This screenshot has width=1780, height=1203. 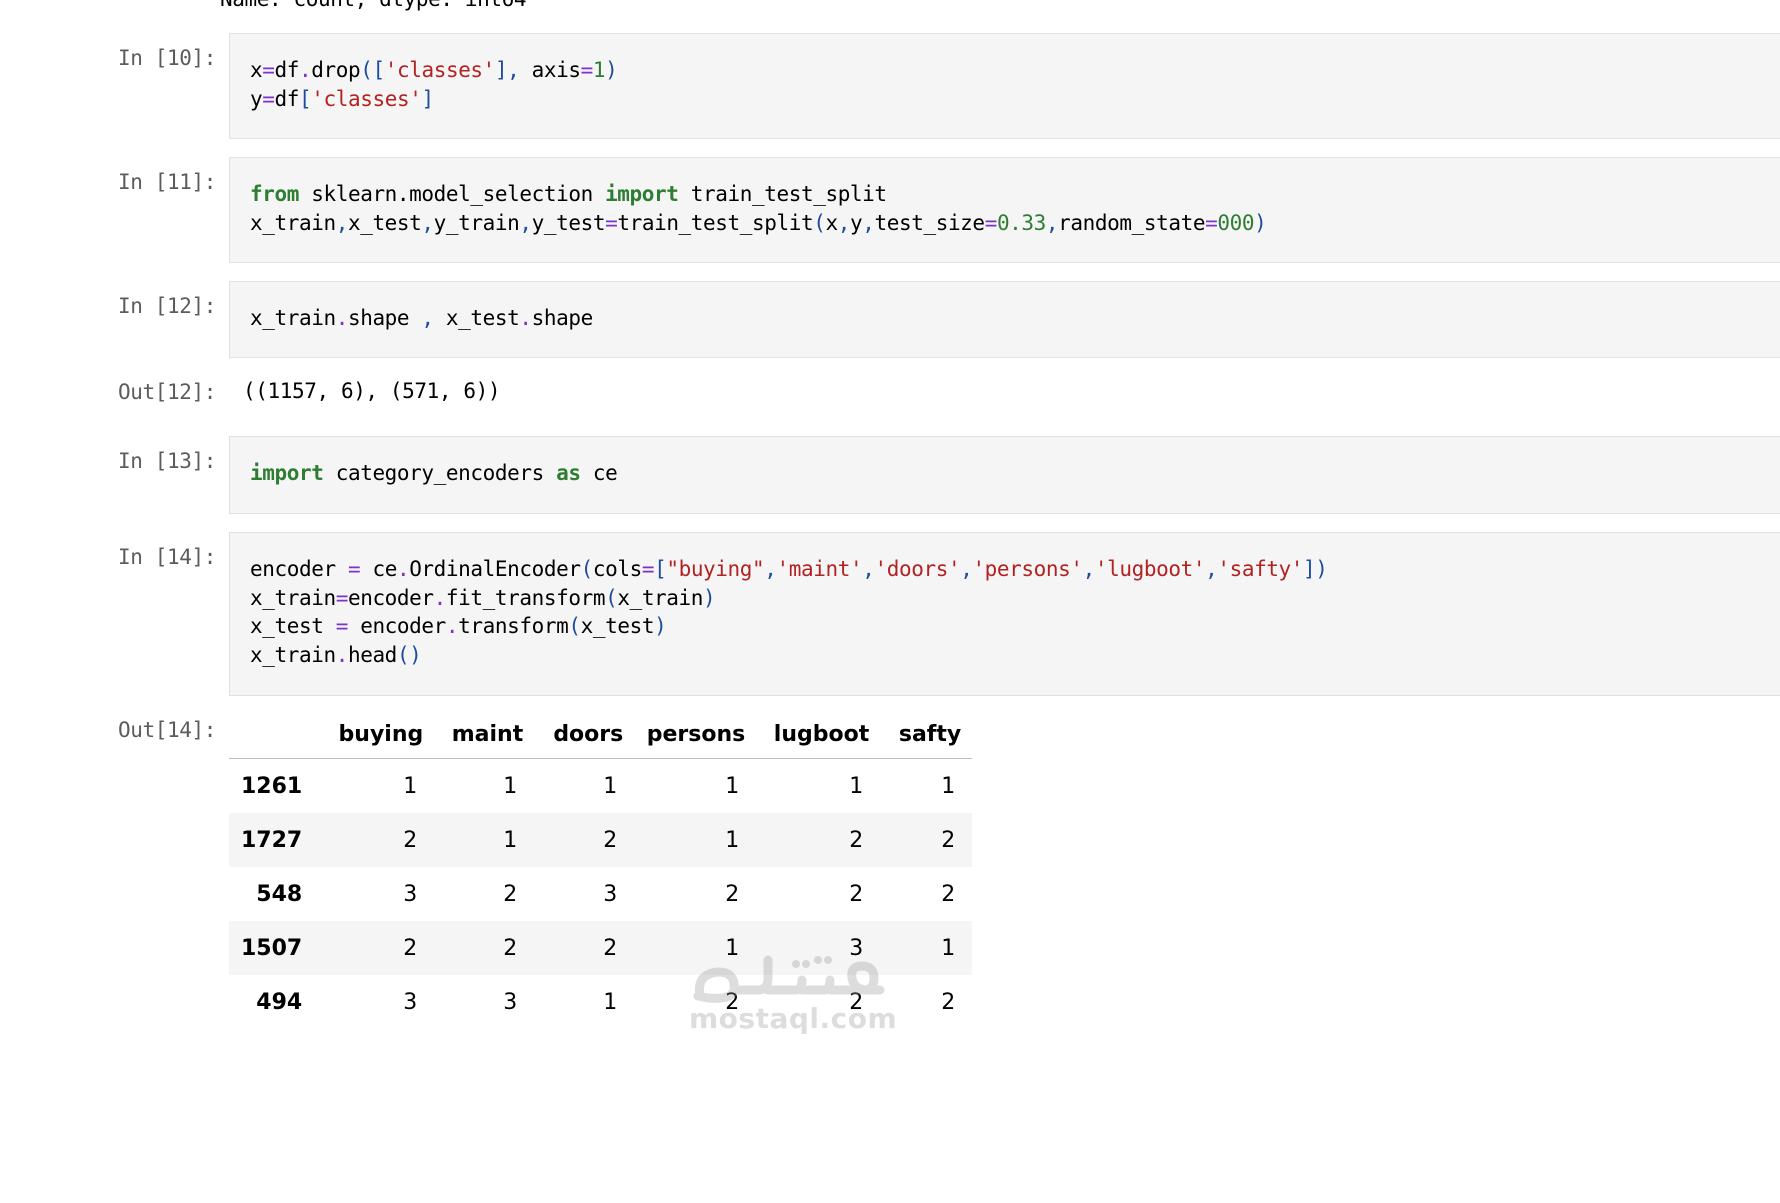 What do you see at coordinates (611, 70) in the screenshot?
I see `code-token: )` at bounding box center [611, 70].